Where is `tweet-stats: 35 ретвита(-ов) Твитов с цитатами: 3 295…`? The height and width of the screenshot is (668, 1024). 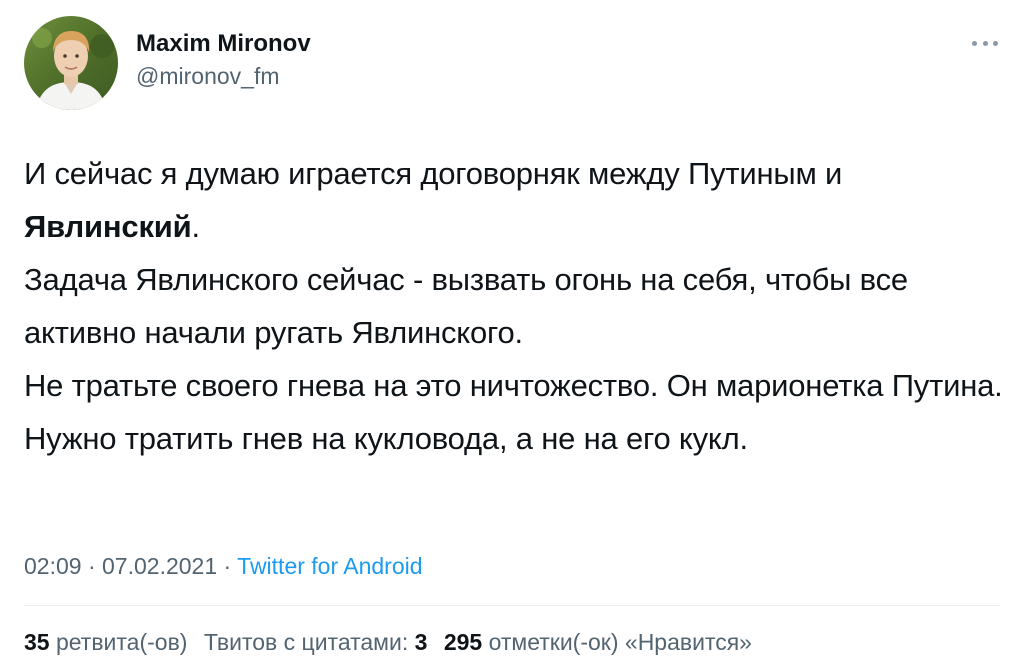 tweet-stats: 35 ретвита(-ов) Твитов с цитатами: 3 295… is located at coordinates (388, 642).